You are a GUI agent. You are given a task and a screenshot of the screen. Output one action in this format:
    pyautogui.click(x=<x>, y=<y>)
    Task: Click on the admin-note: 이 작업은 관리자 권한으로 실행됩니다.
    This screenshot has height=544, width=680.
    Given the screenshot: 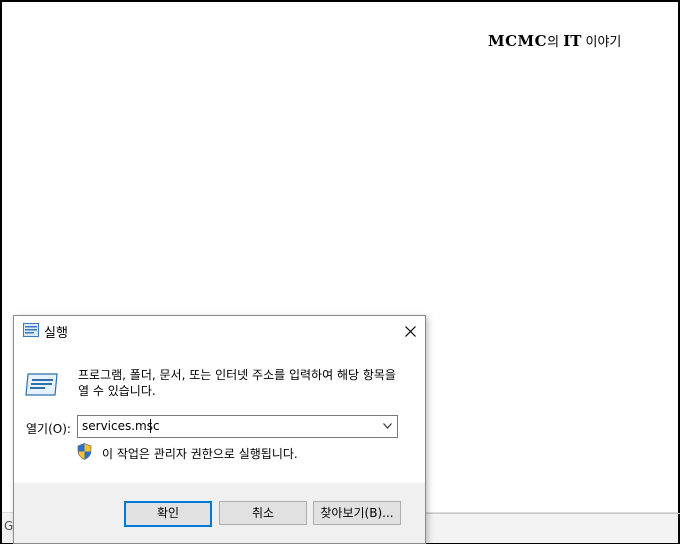 What is the action you would take?
    pyautogui.click(x=200, y=454)
    